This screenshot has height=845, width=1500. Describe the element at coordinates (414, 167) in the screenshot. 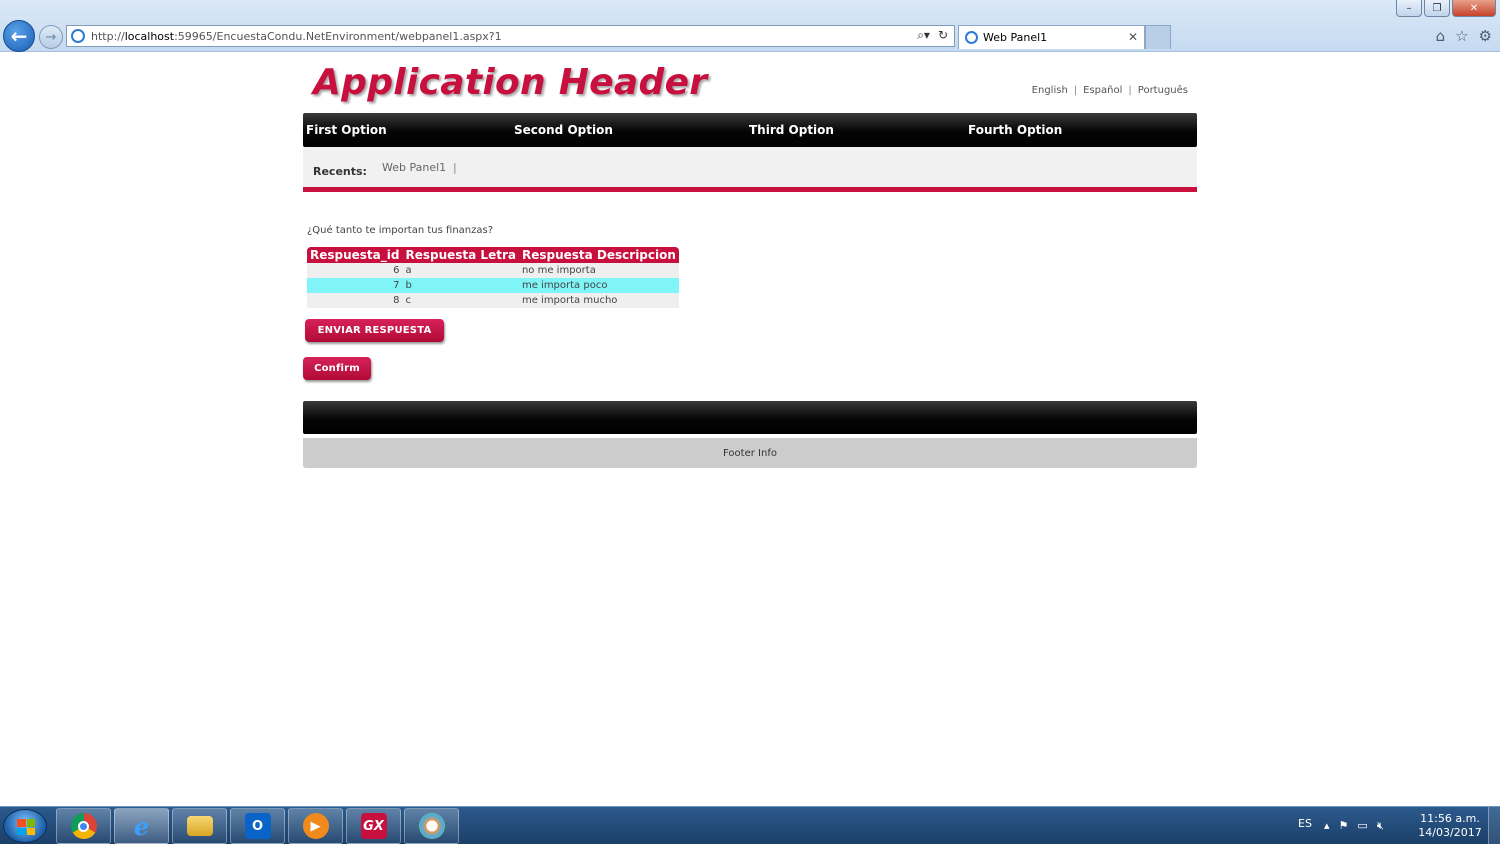

I see `recent-link-web-panel1: Web Panel1` at that location.